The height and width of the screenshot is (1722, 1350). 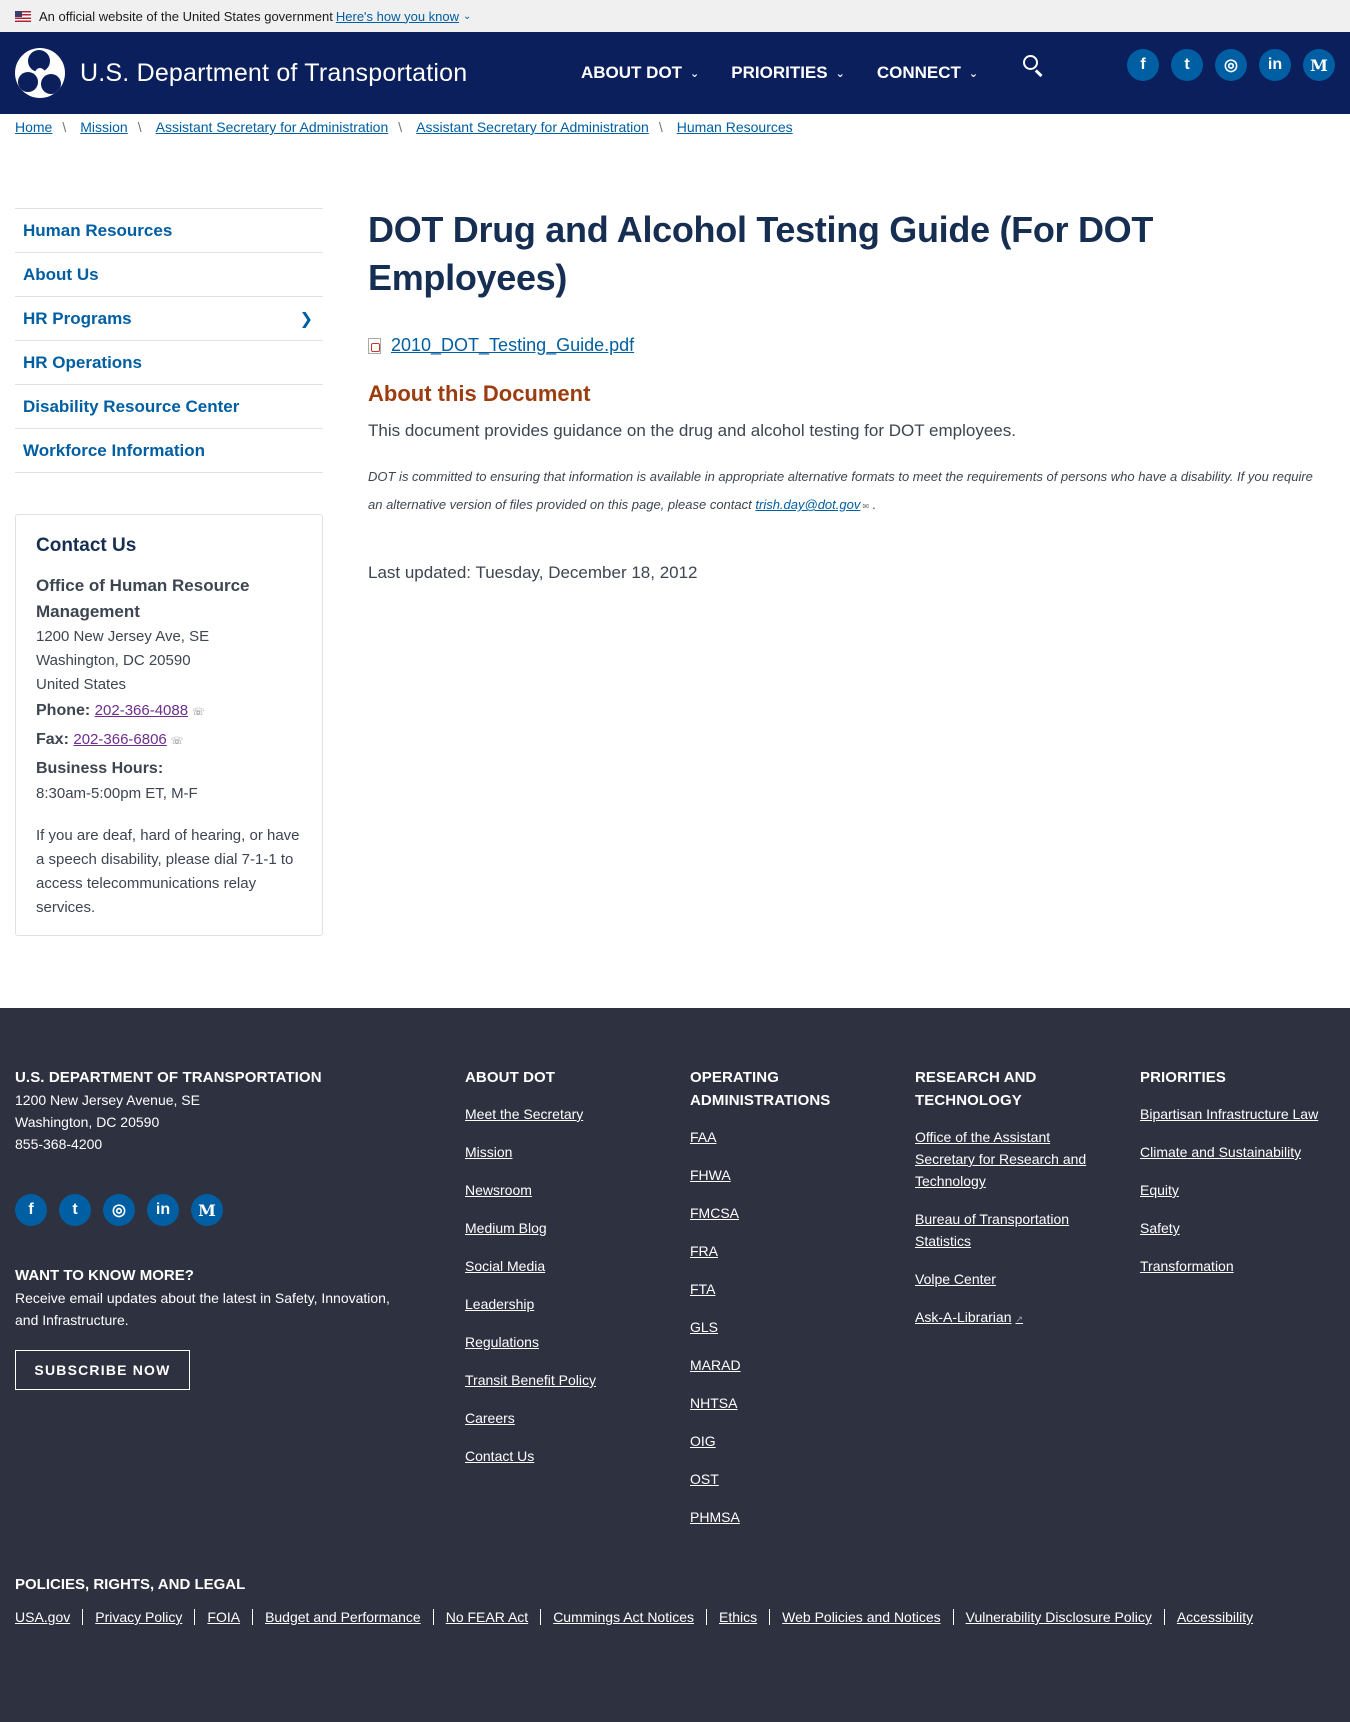 I want to click on footer-link: Ask-A-Librarian ↗, so click(x=1010, y=1318).